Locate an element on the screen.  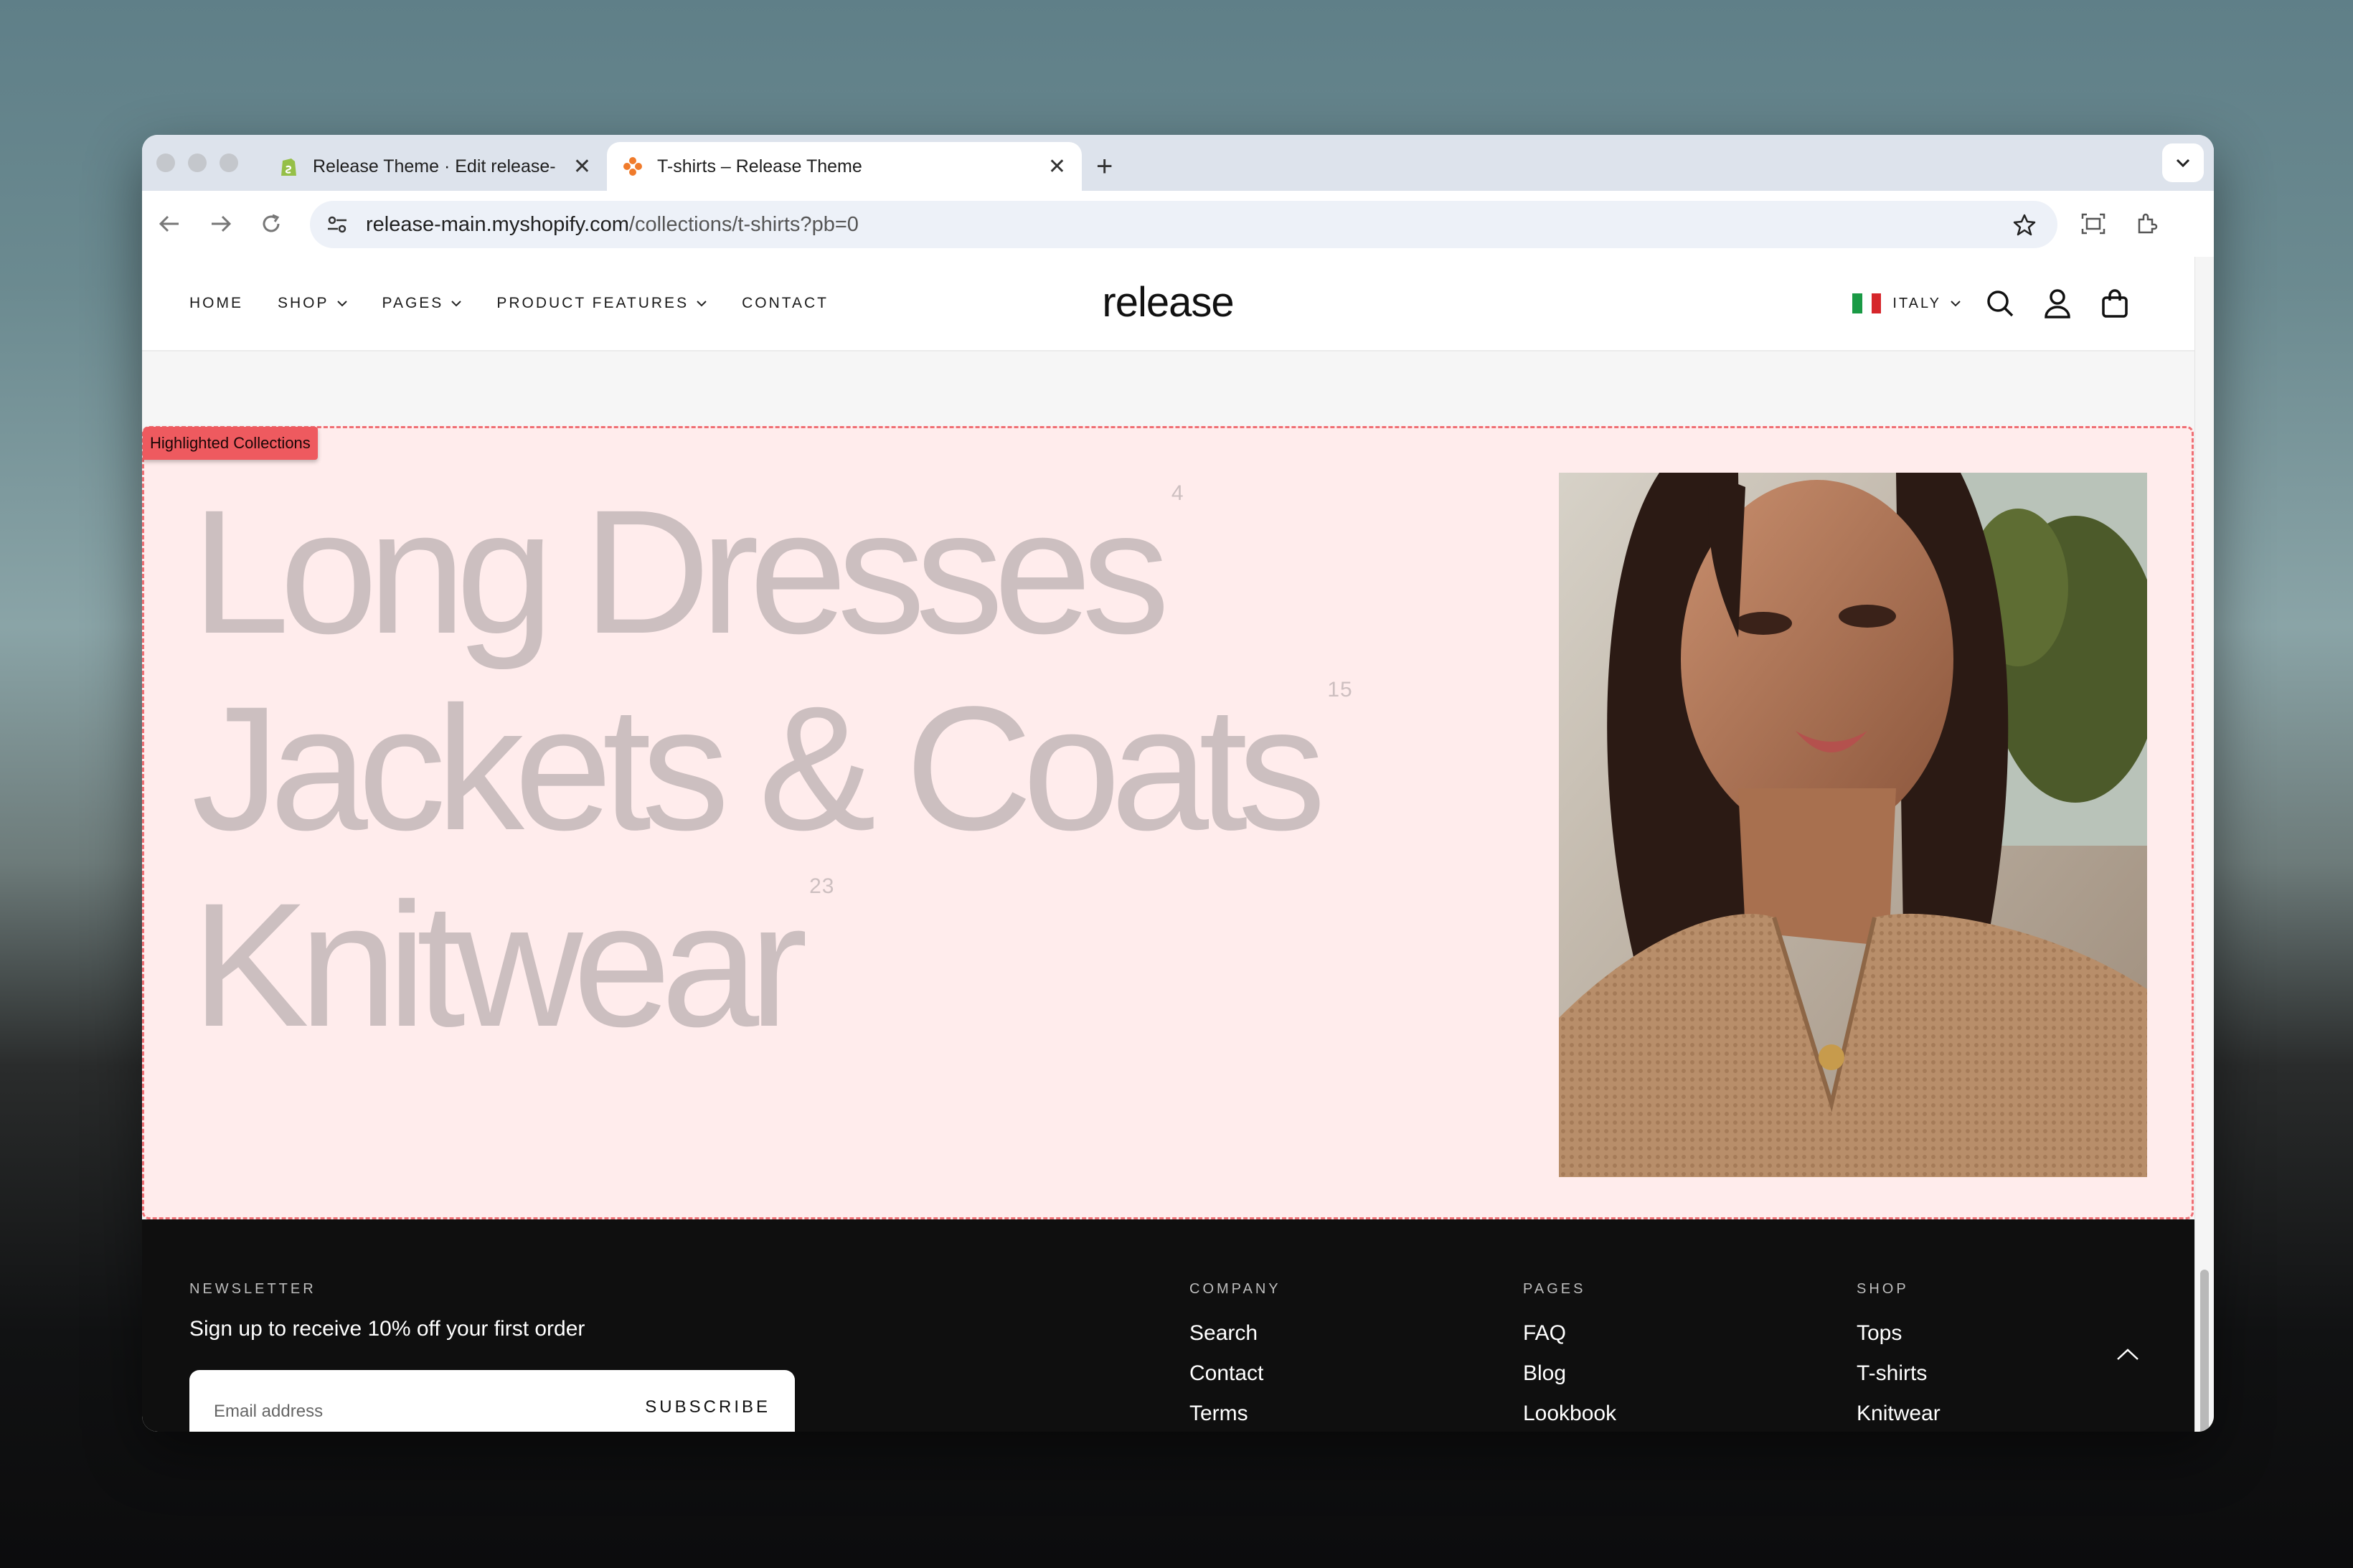
section-tag: Highlighted Collections is located at coordinates (231, 444).